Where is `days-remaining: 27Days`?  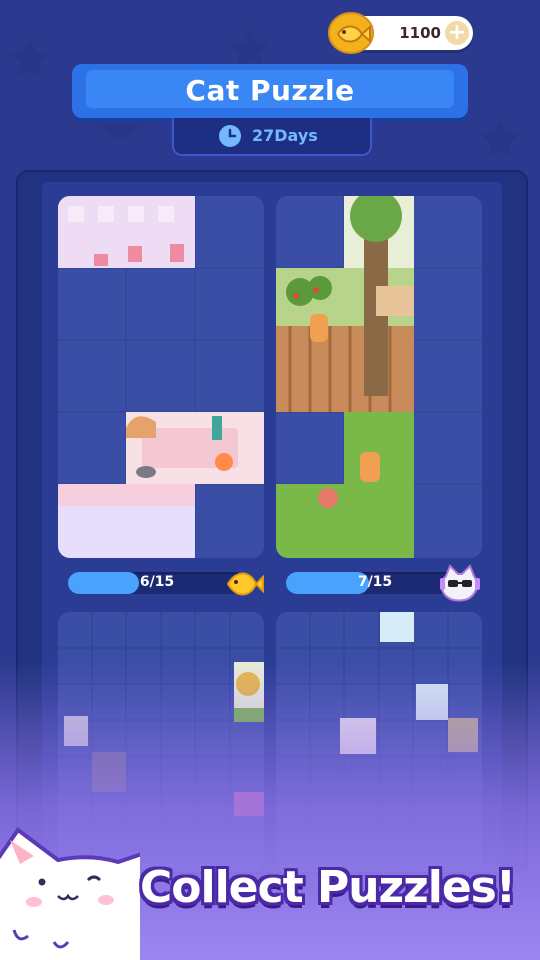 days-remaining: 27Days is located at coordinates (272, 137).